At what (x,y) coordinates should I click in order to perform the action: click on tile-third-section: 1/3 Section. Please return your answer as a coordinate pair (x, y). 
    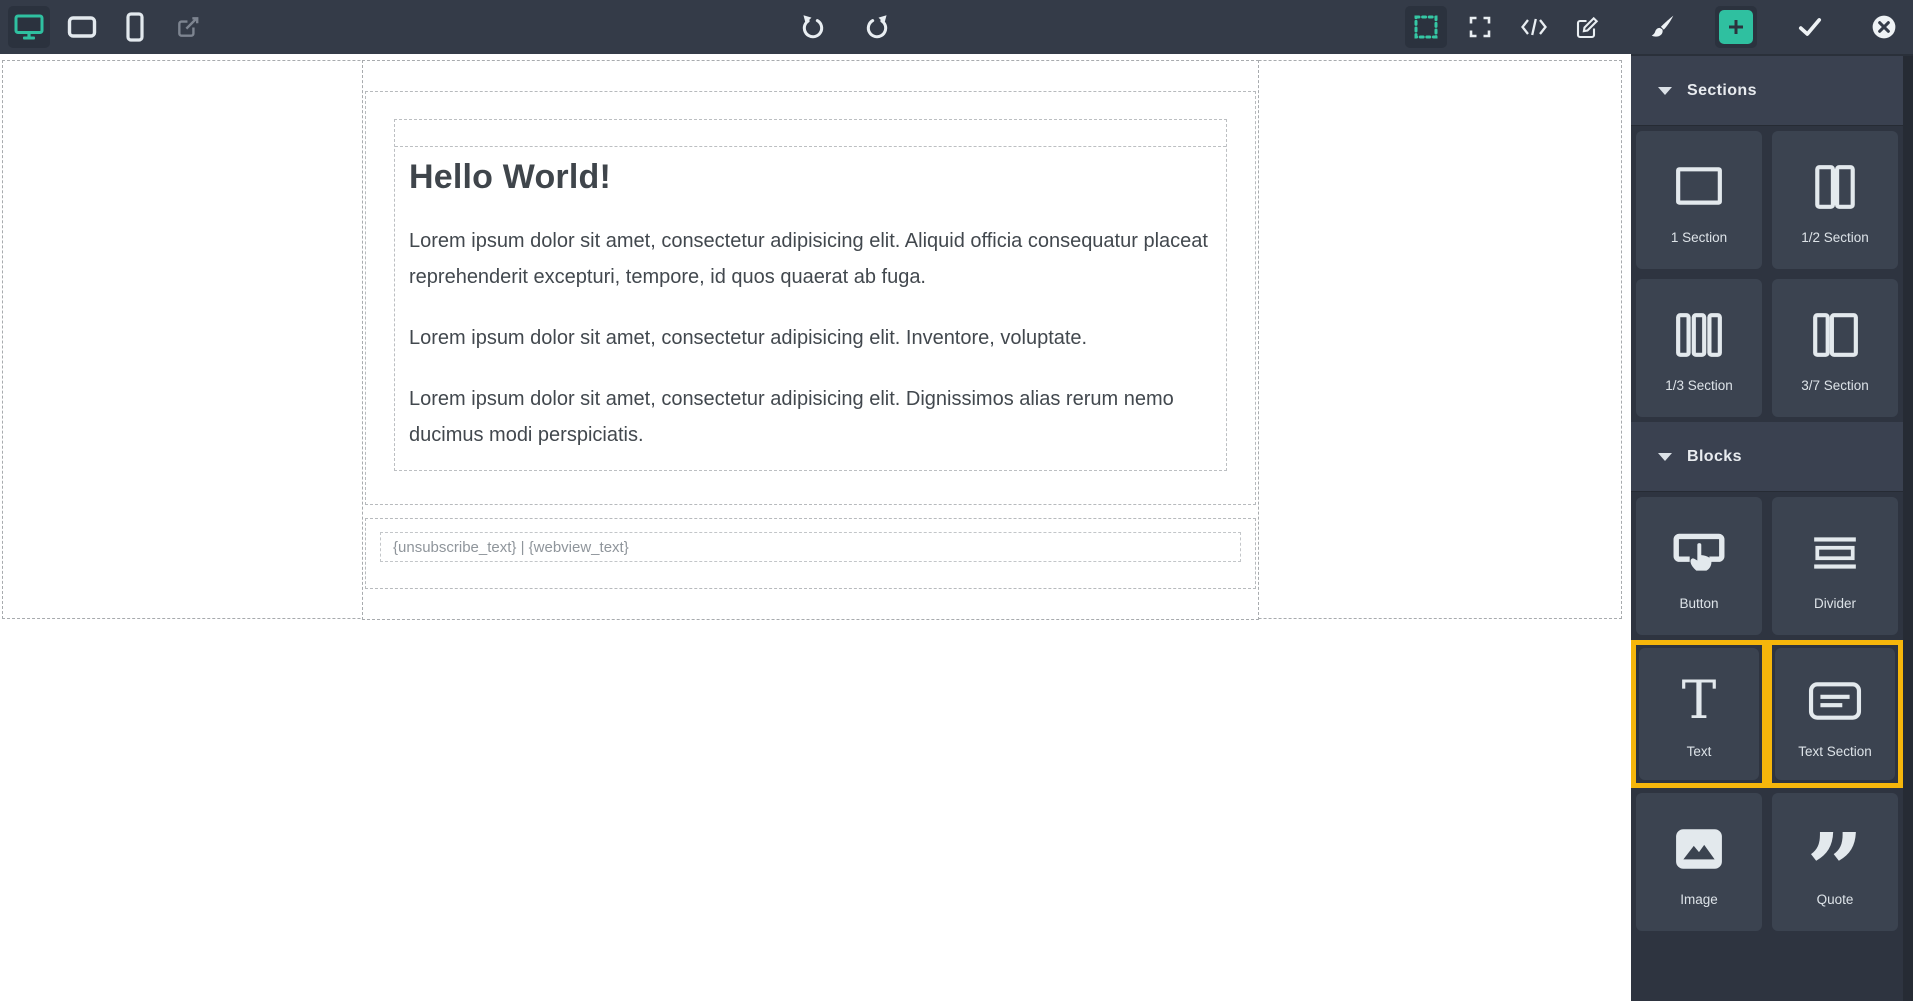
    Looking at the image, I should click on (1699, 348).